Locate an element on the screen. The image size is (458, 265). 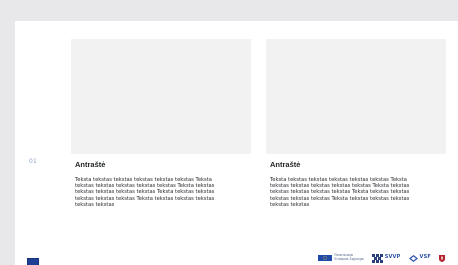
vsf-diamond-icon is located at coordinates (413, 258).